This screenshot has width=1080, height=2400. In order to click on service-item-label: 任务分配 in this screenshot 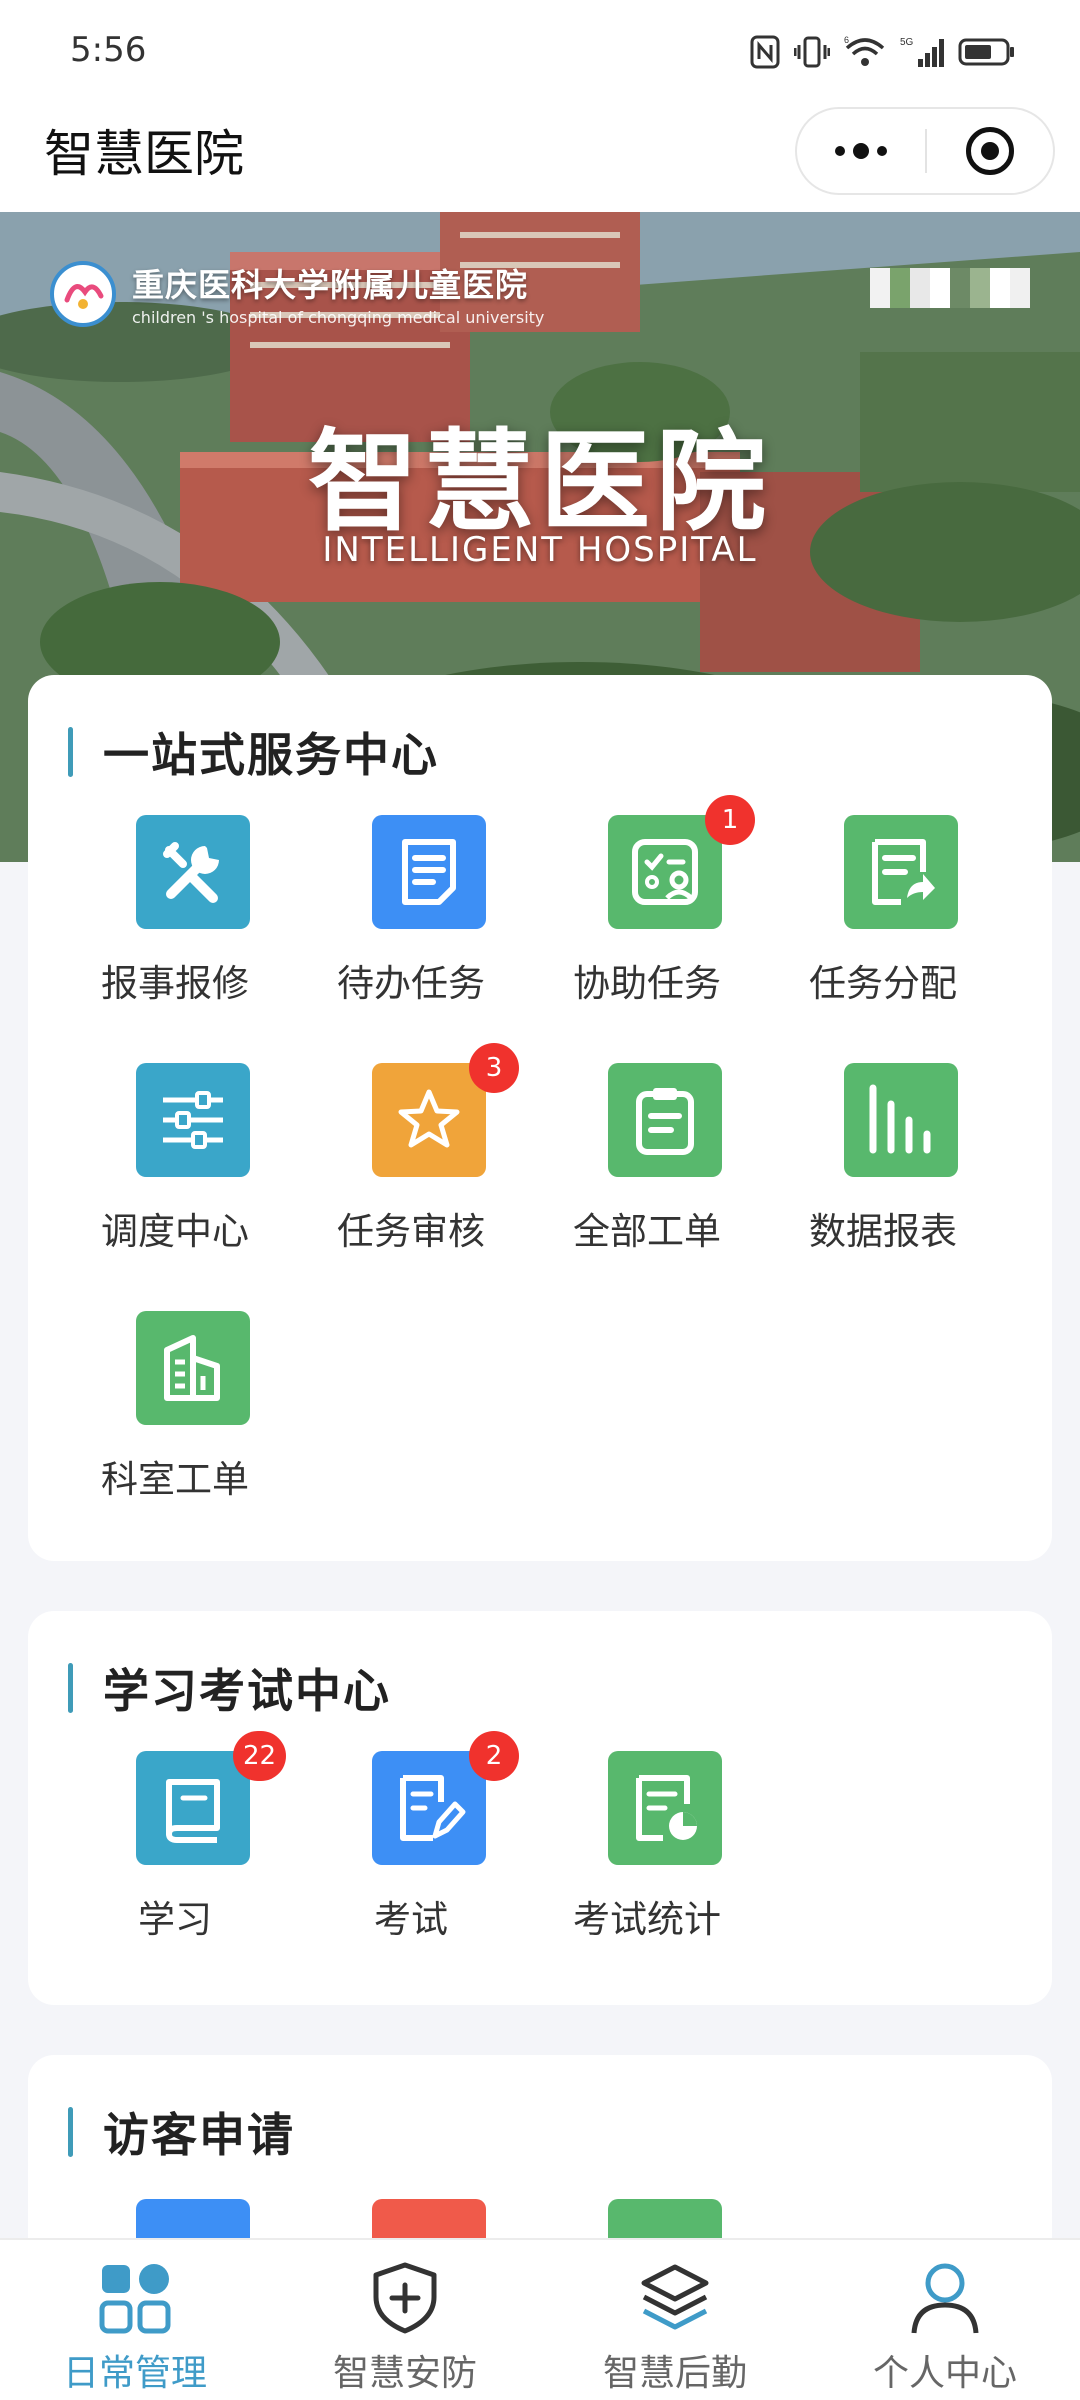, I will do `click(883, 983)`.